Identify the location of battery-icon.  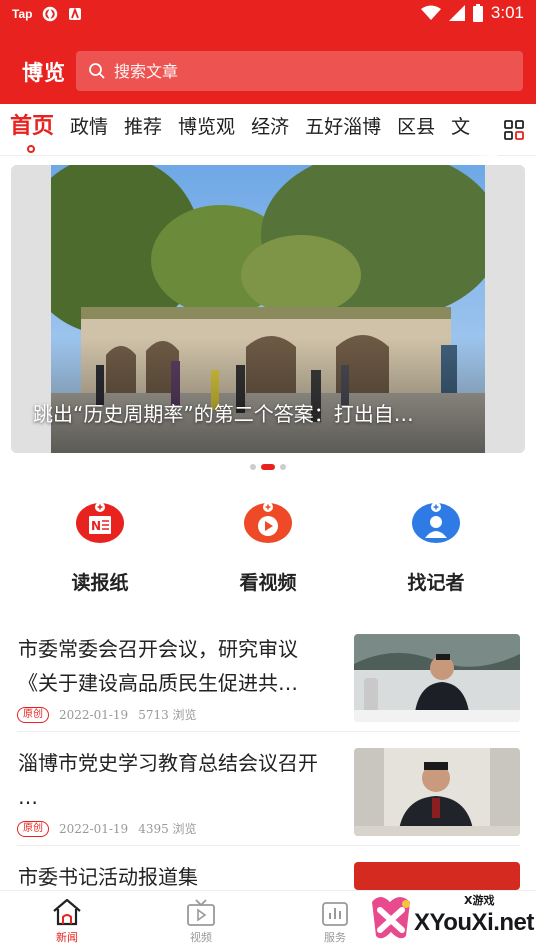
(477, 13).